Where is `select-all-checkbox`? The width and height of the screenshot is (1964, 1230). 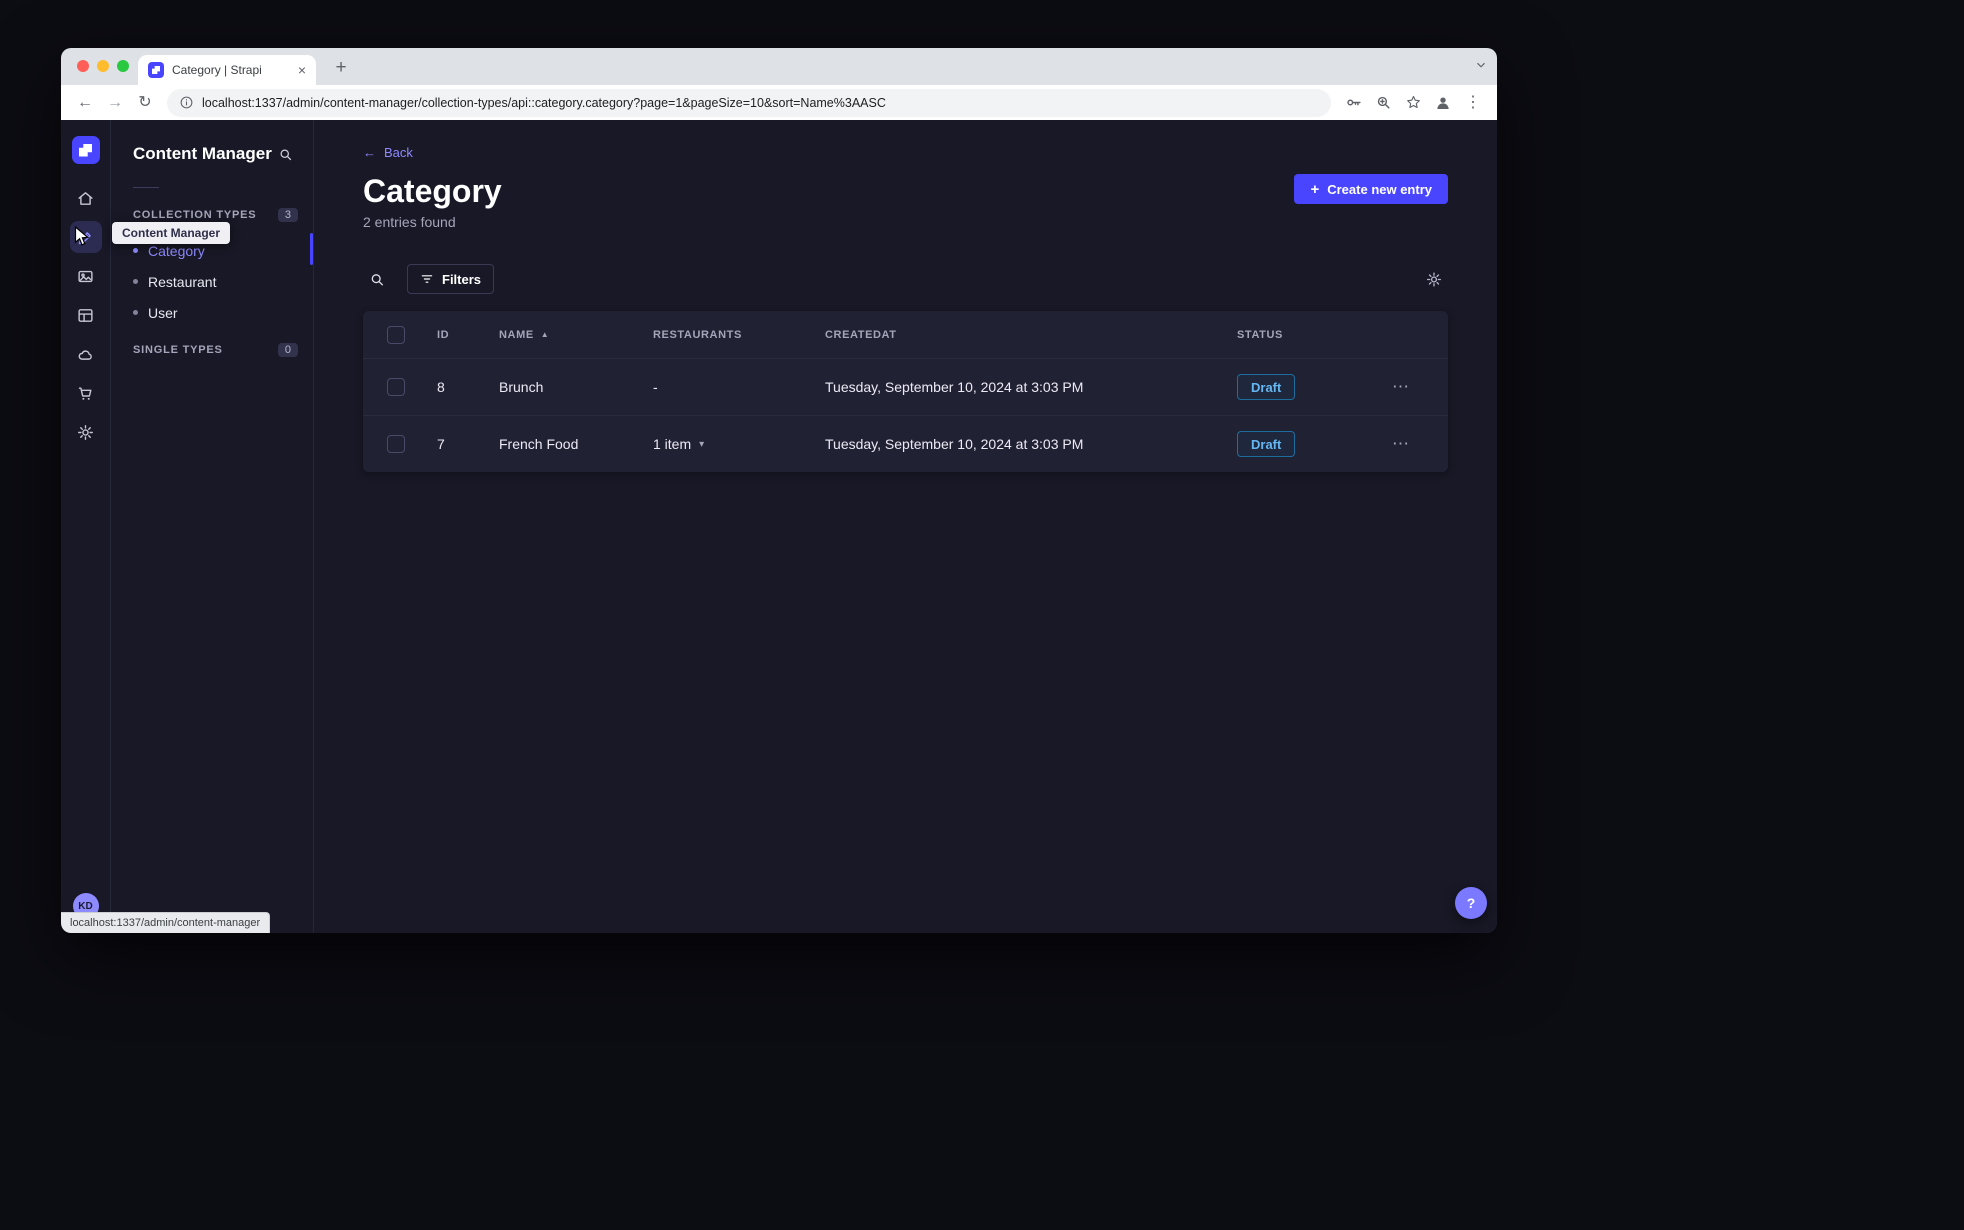
select-all-checkbox is located at coordinates (396, 334).